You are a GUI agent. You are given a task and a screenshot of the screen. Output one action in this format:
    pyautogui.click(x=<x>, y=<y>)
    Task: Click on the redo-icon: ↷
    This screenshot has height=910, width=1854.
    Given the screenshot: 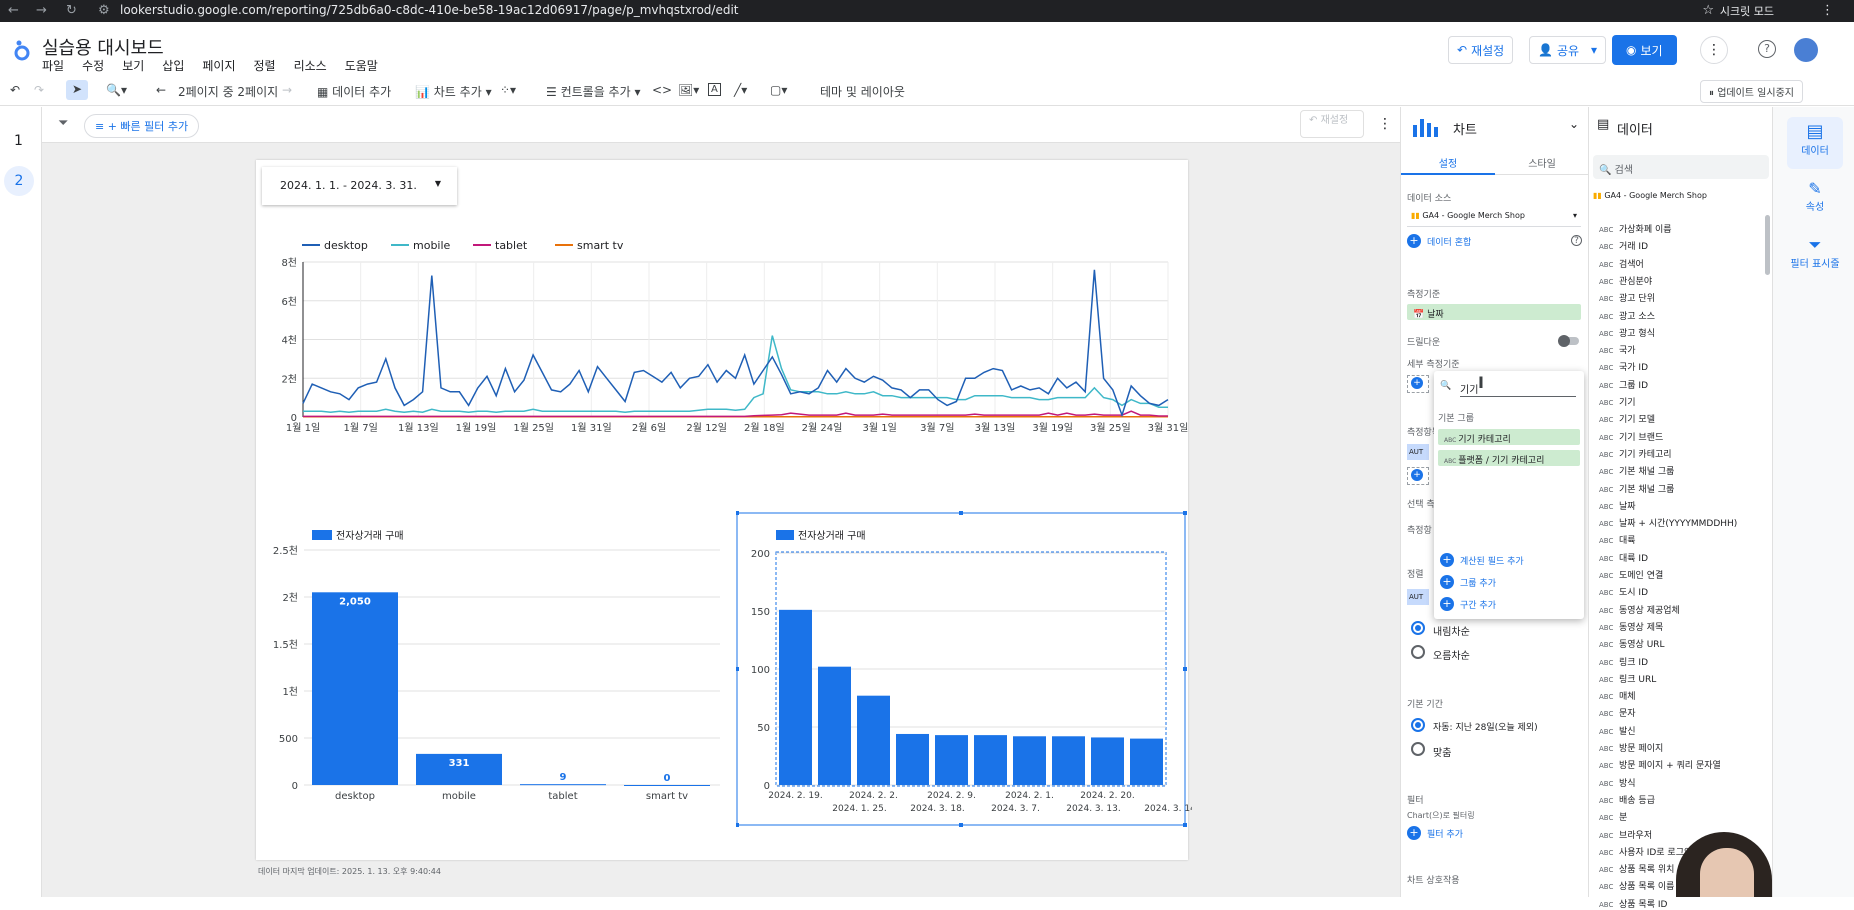 What is the action you would take?
    pyautogui.click(x=39, y=90)
    